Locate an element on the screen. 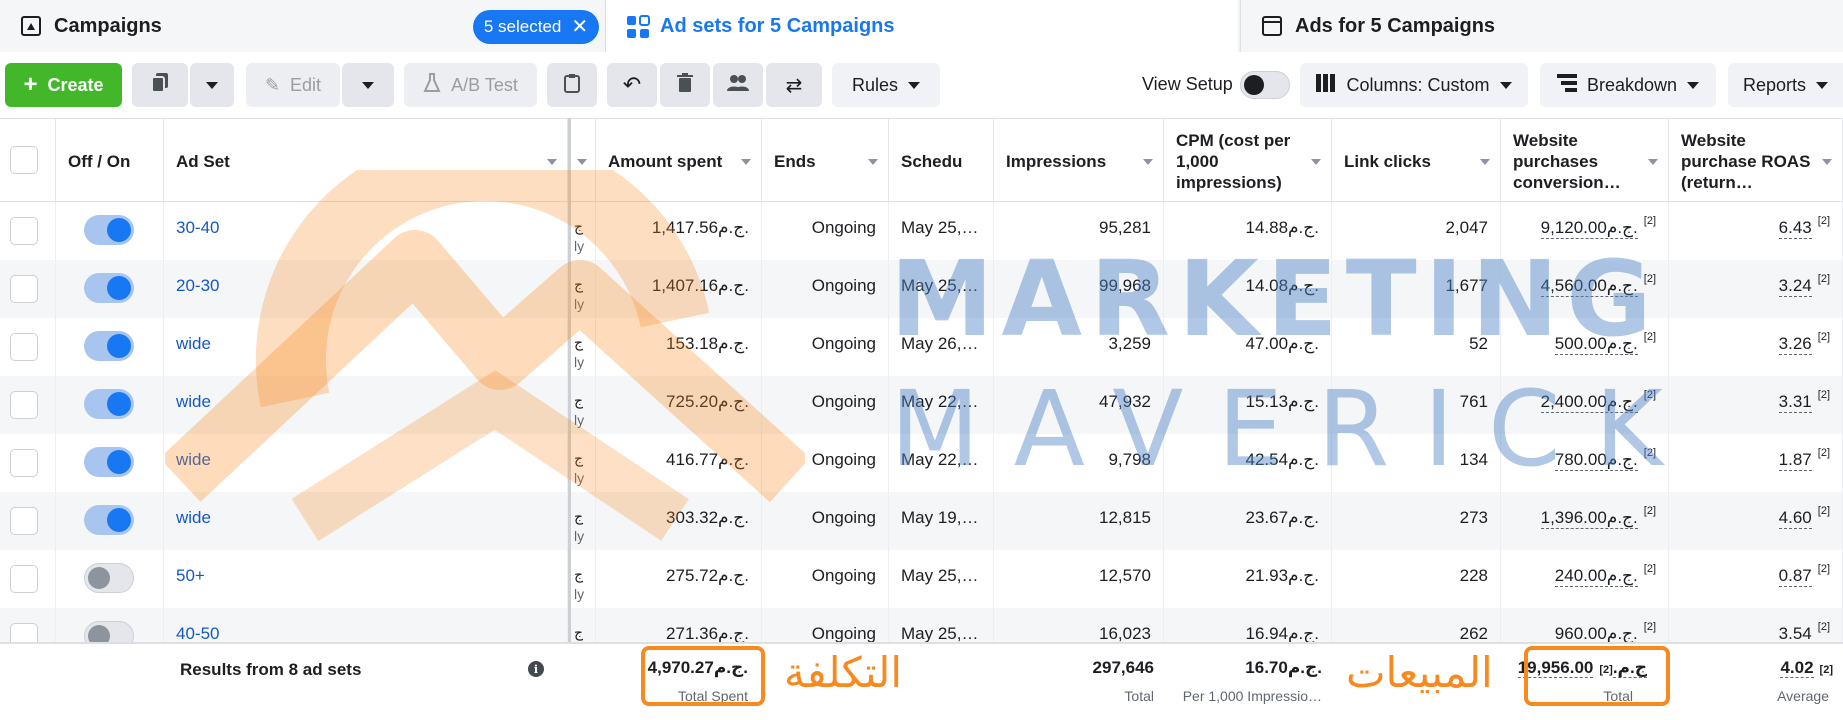 This screenshot has width=1843, height=720. reports-button: Reports is located at coordinates (1785, 85).